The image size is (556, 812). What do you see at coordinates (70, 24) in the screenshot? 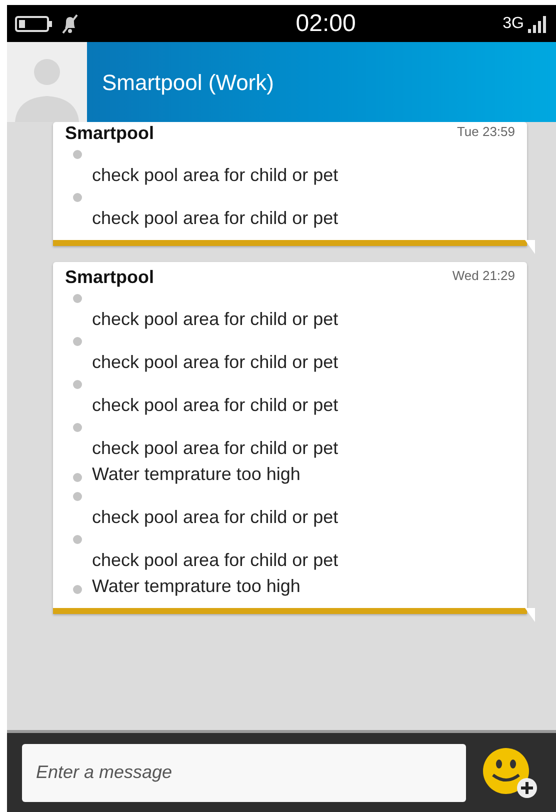
I see `muted-bell-icon` at bounding box center [70, 24].